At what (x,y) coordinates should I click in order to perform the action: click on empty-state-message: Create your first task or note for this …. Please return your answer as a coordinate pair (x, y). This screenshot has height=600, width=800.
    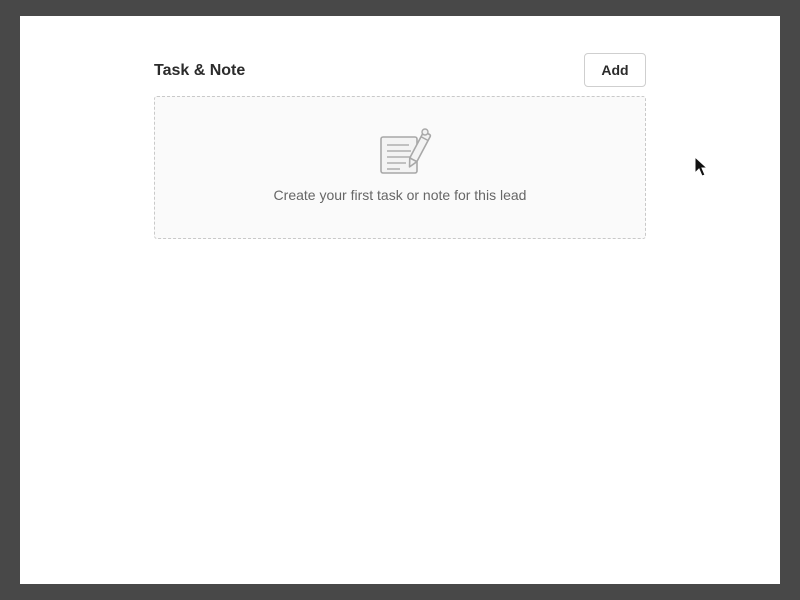
    Looking at the image, I should click on (400, 195).